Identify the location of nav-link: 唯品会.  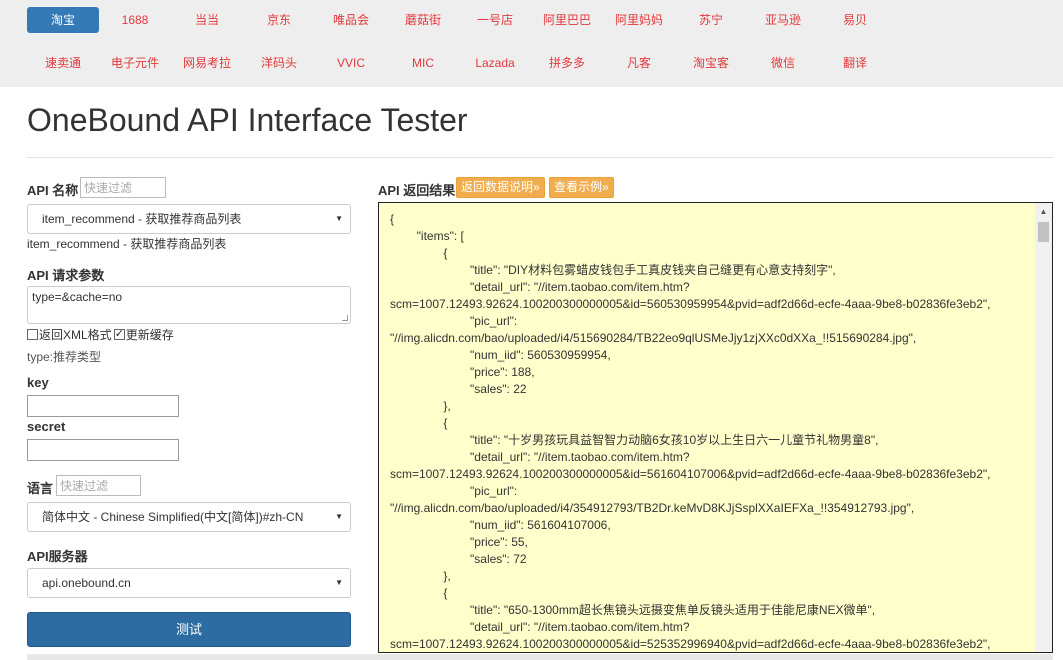
(351, 20).